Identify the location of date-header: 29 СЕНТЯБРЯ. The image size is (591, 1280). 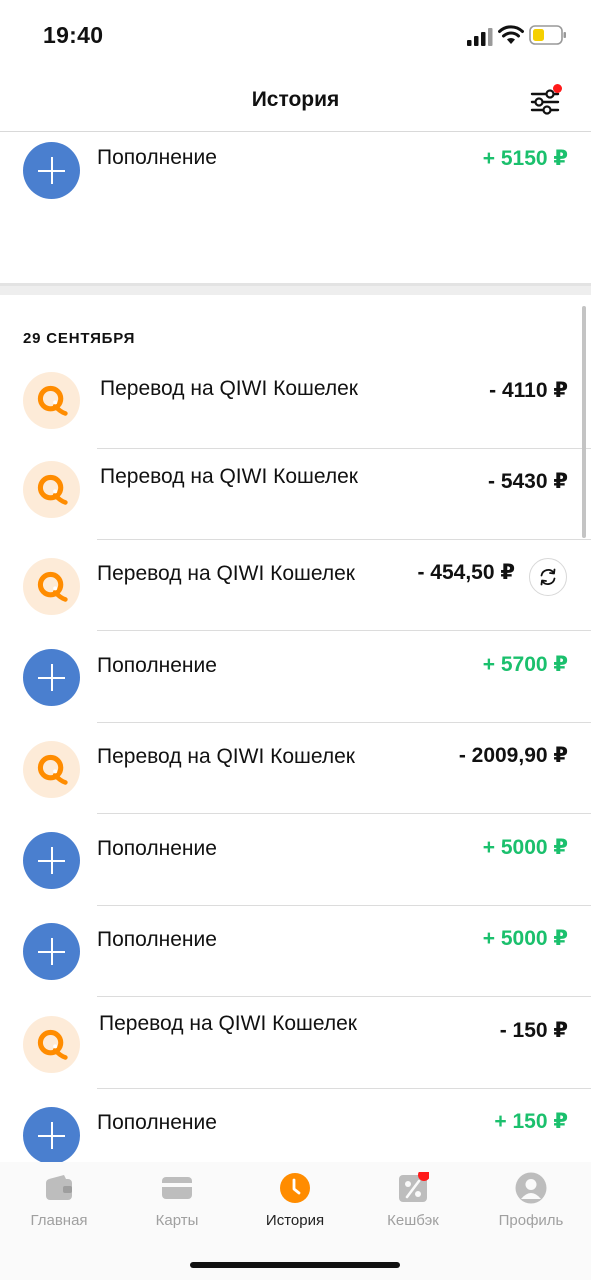
(79, 338).